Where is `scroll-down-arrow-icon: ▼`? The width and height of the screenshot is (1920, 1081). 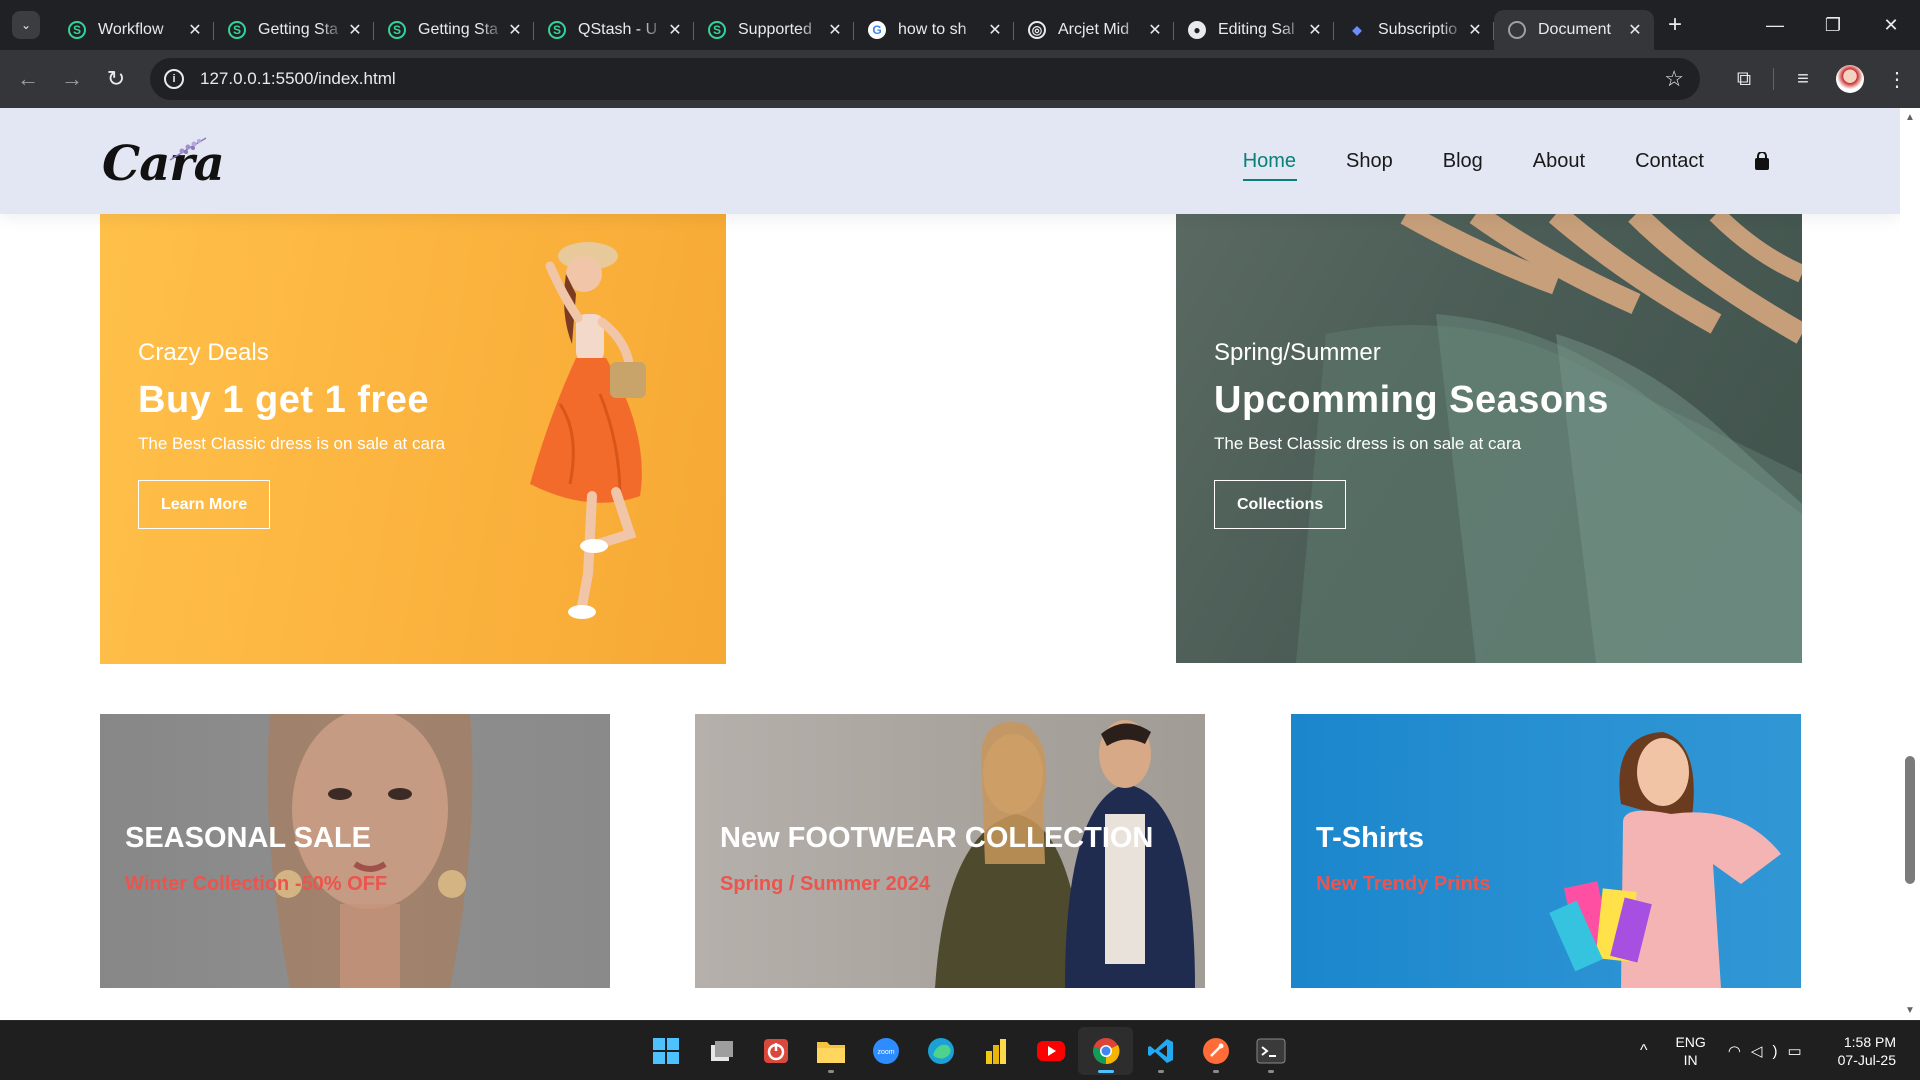 scroll-down-arrow-icon: ▼ is located at coordinates (1910, 1010).